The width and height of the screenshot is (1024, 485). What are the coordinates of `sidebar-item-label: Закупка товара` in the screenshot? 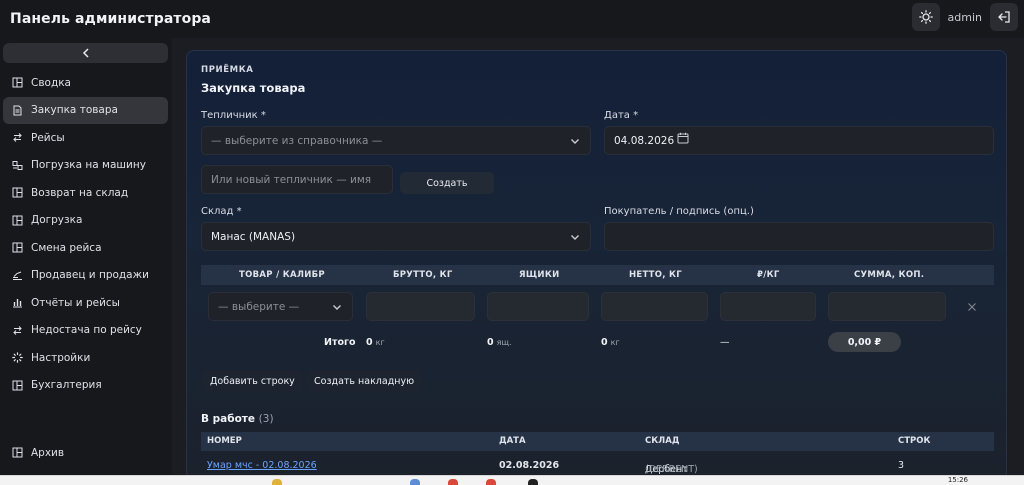 It's located at (74, 110).